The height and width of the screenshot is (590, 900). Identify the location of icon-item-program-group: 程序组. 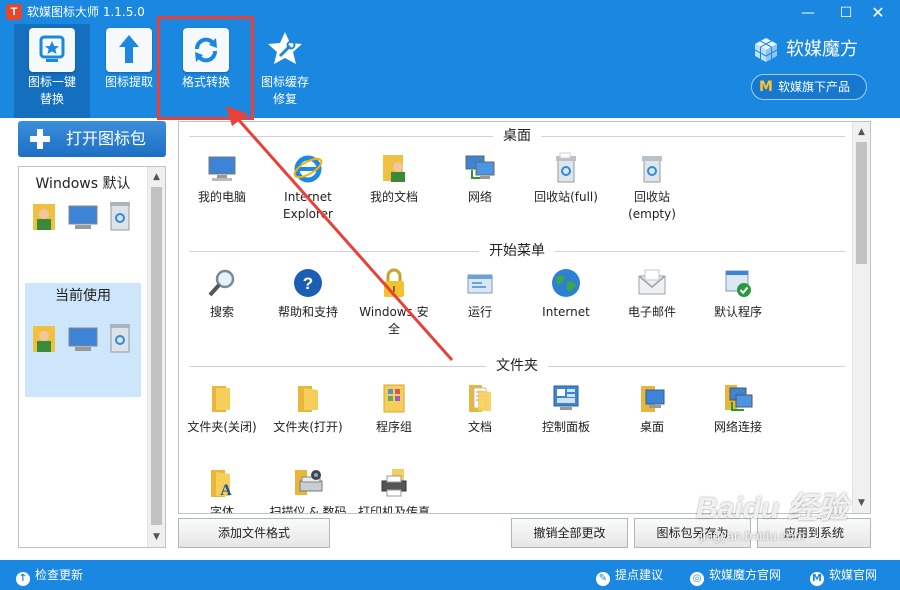
(394, 418).